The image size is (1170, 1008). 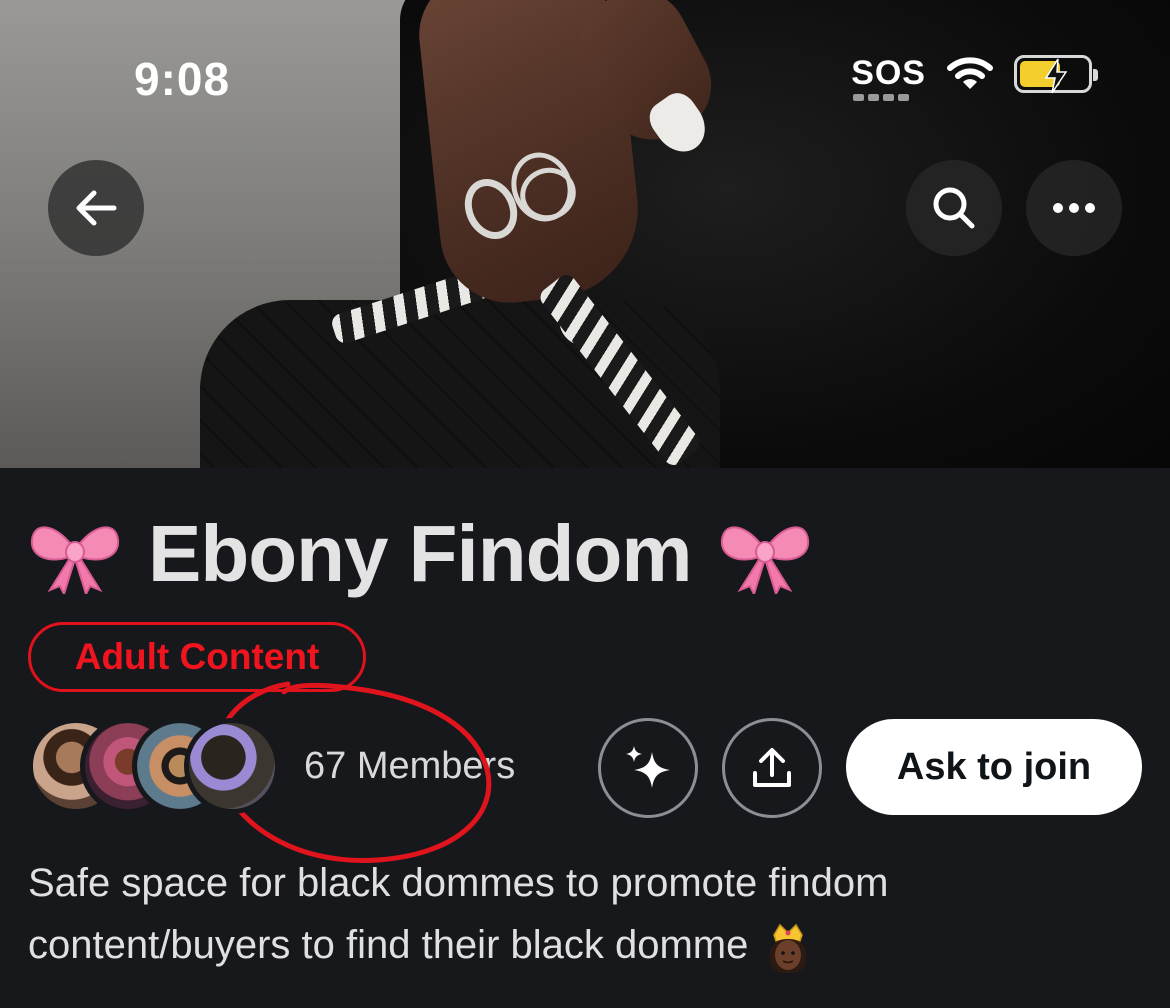 I want to click on share-button, so click(x=772, y=768).